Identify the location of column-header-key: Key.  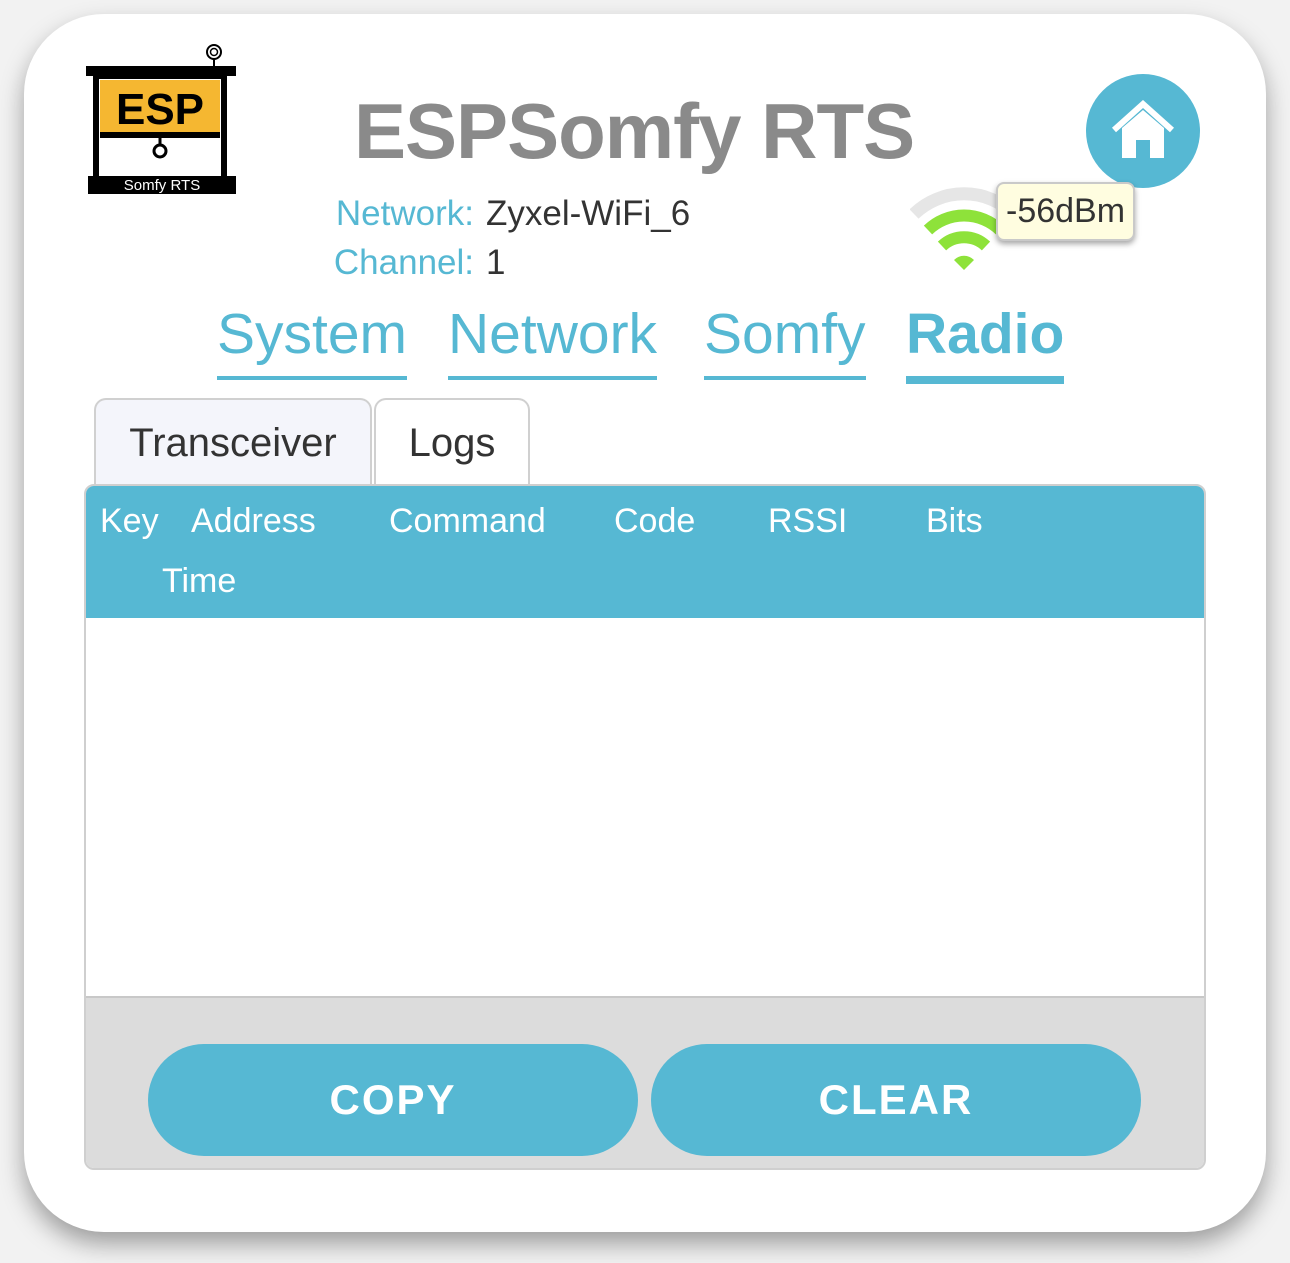
(129, 521).